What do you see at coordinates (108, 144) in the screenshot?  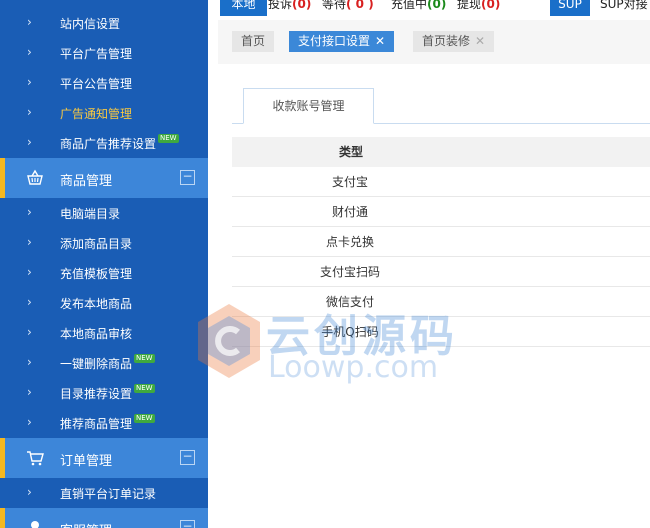 I see `label-text: 商品广告推荐设置` at bounding box center [108, 144].